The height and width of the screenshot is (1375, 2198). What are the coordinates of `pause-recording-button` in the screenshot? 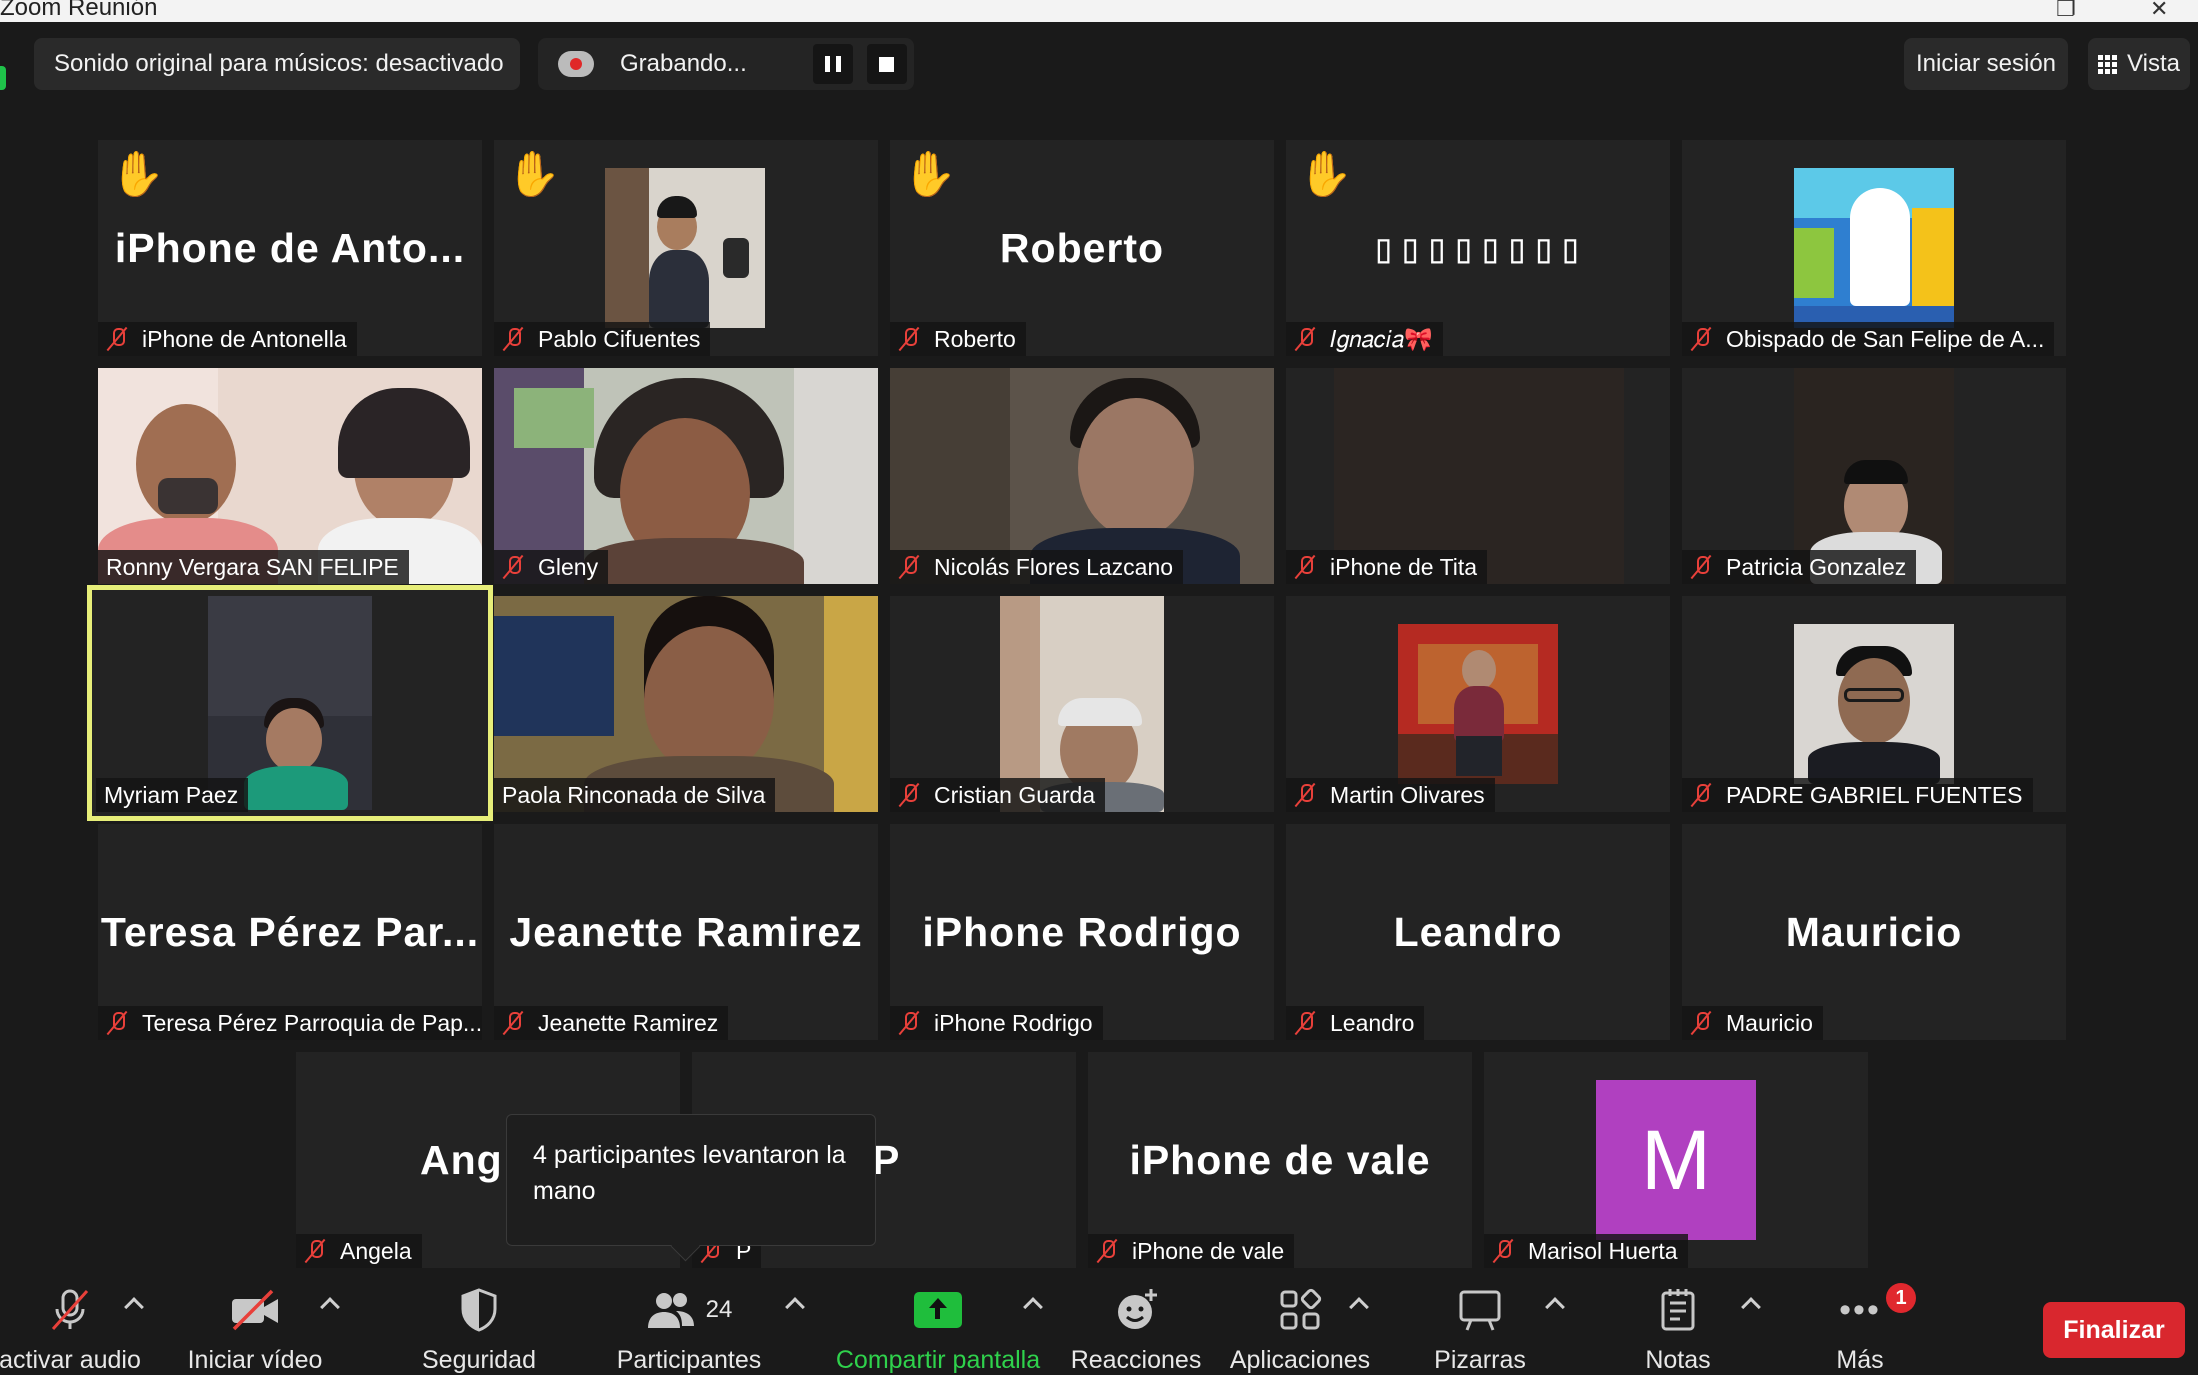 It's located at (832, 64).